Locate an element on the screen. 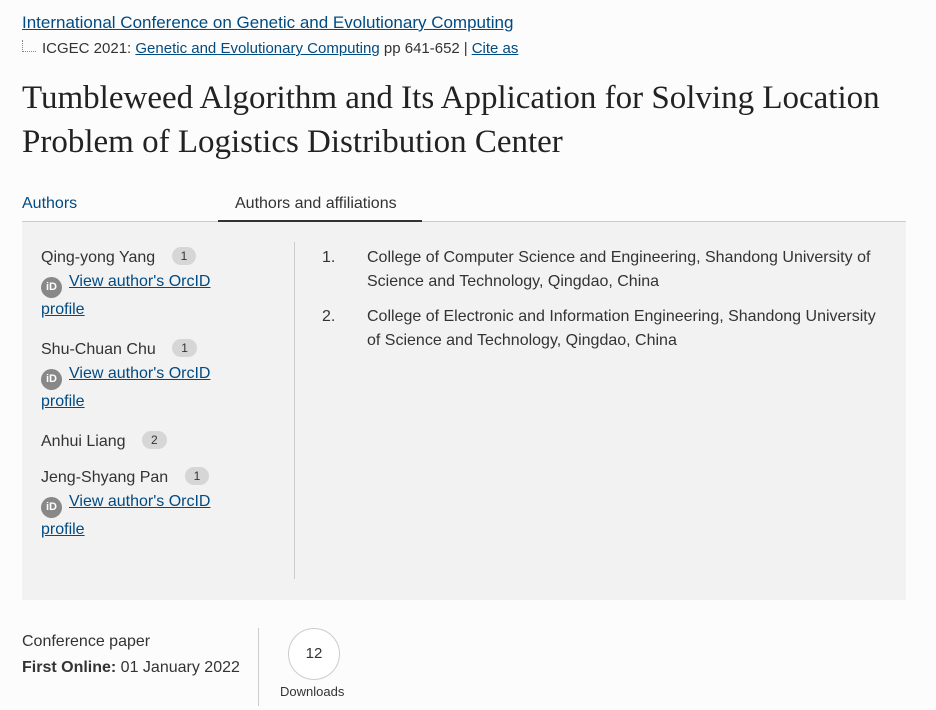 The image size is (936, 710). author-name: Jeng-Shyang Pan is located at coordinates (105, 477).